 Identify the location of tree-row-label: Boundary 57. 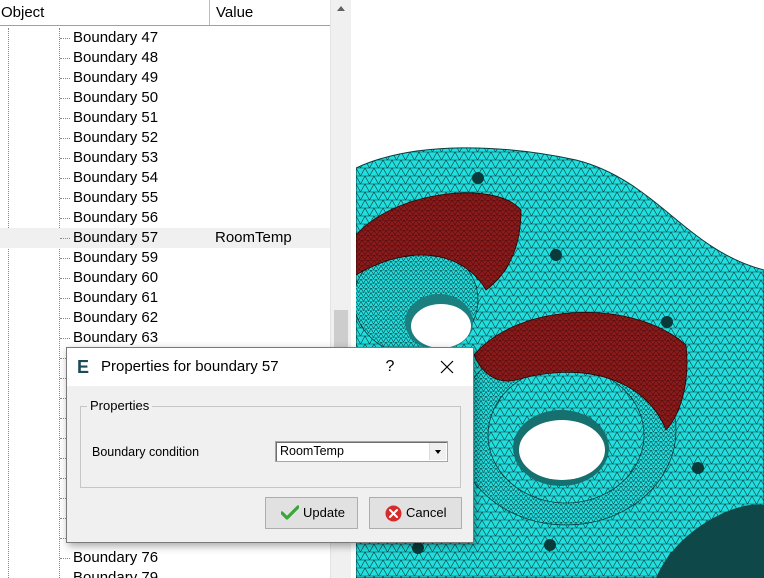
(116, 237).